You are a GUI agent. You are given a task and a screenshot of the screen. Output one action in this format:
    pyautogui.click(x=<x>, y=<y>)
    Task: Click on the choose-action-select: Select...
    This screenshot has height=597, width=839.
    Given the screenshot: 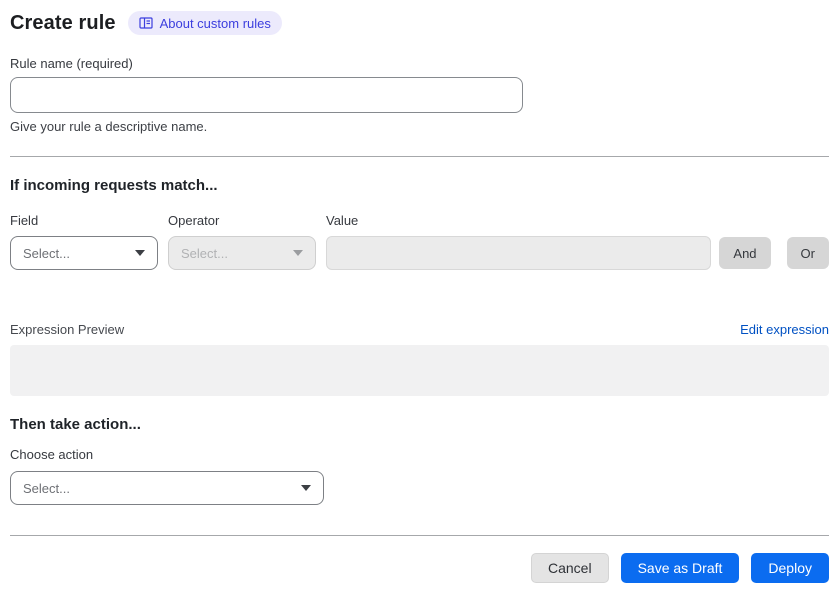 What is the action you would take?
    pyautogui.click(x=167, y=488)
    